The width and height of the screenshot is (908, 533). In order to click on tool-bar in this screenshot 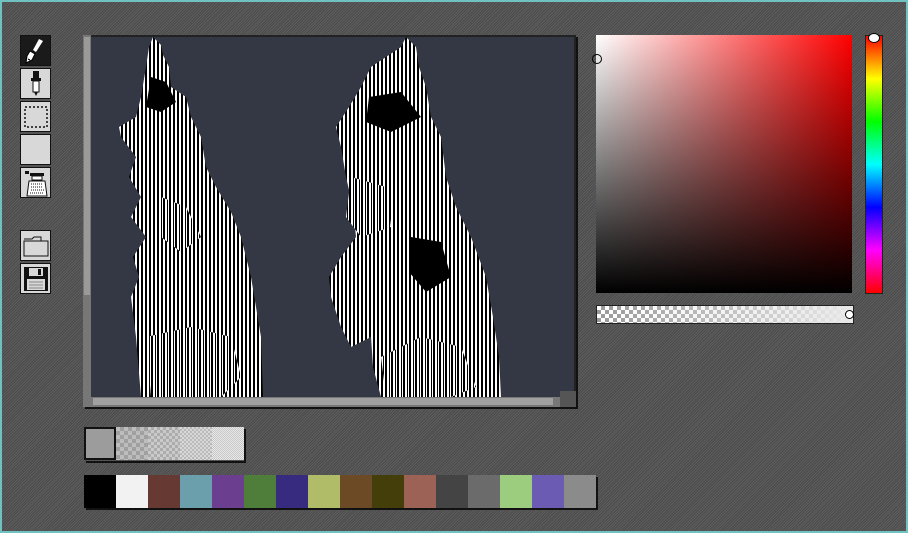, I will do `click(36, 165)`.